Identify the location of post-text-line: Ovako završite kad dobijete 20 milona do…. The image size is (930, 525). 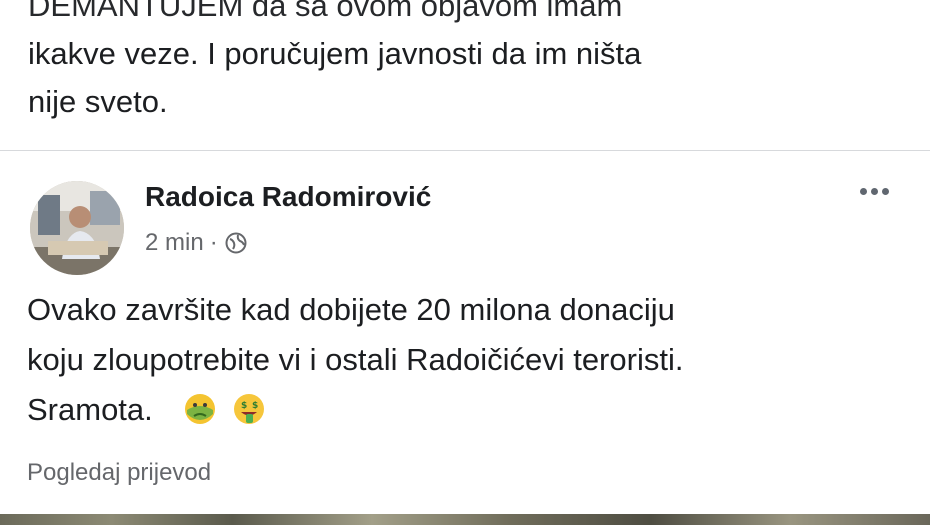
(351, 309).